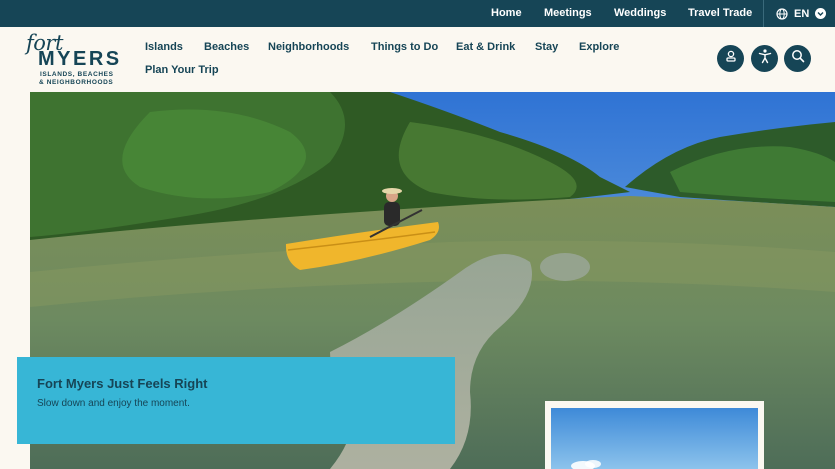 Image resolution: width=835 pixels, height=469 pixels. I want to click on language-label: EN, so click(802, 13).